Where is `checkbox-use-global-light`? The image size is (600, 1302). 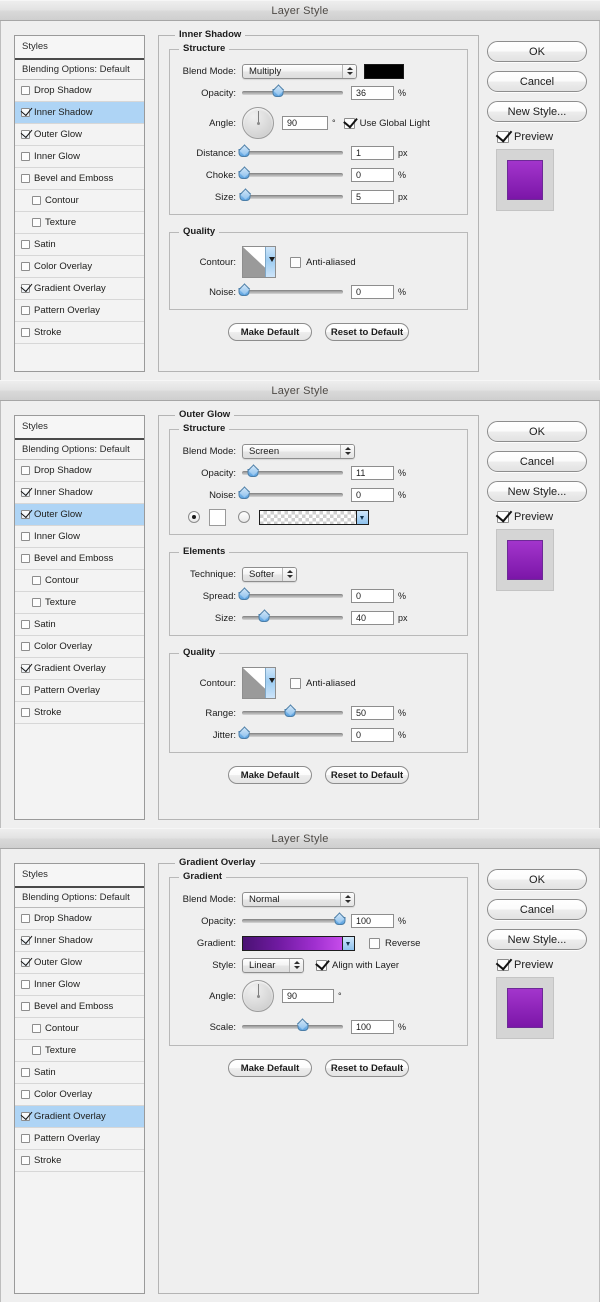 checkbox-use-global-light is located at coordinates (349, 123).